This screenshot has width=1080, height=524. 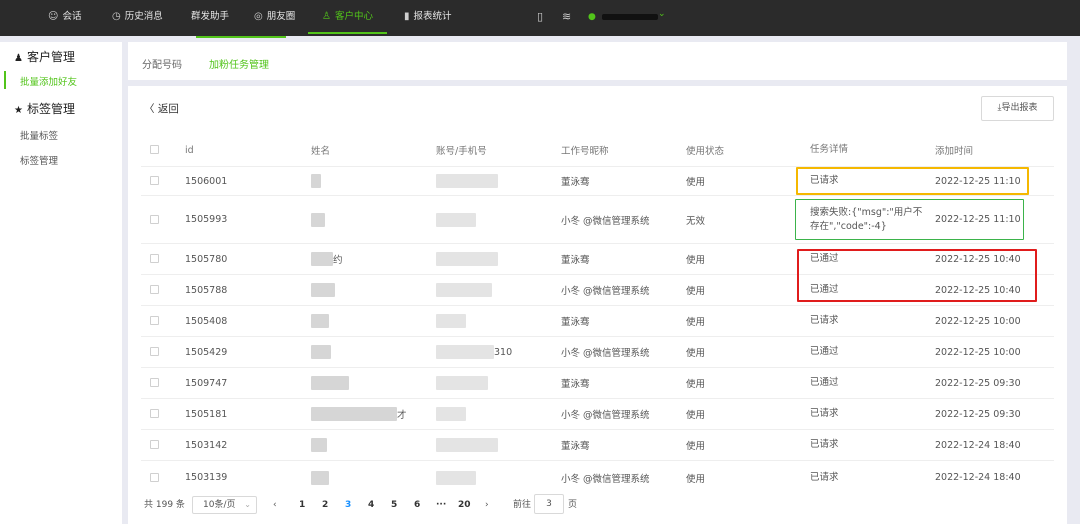 I want to click on chevron-down-icon: ⌄, so click(x=662, y=14).